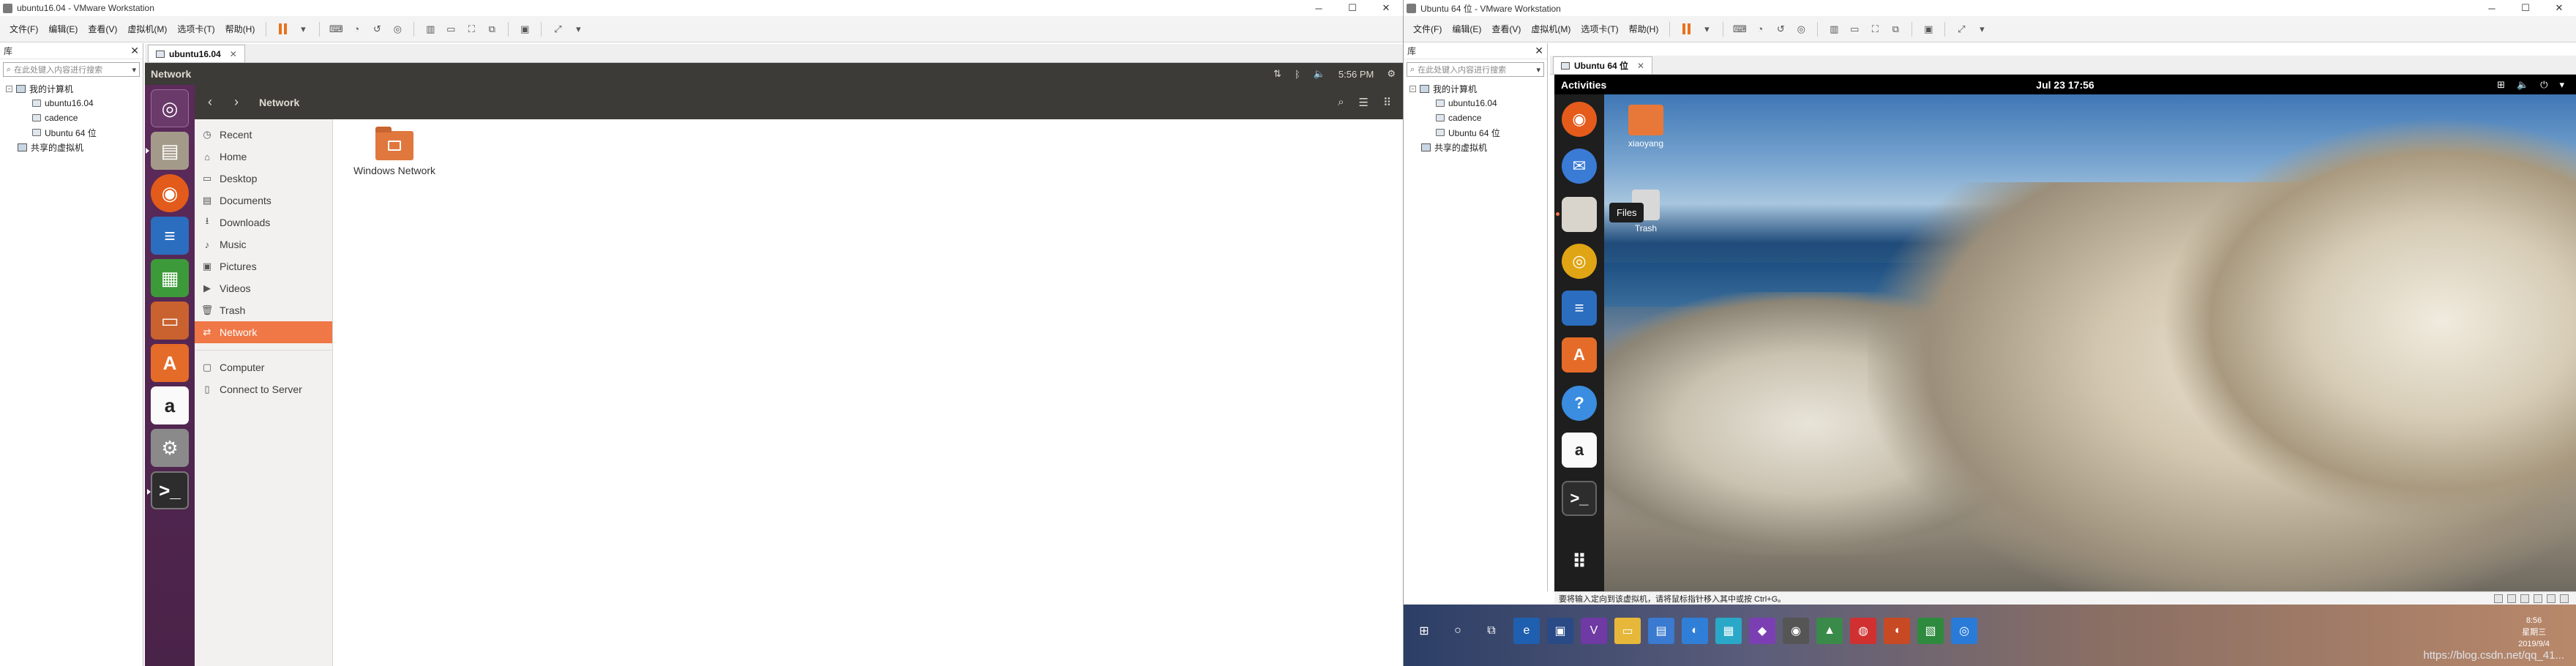 Image resolution: width=2576 pixels, height=666 pixels. What do you see at coordinates (279, 102) in the screenshot?
I see `location-label: Network` at bounding box center [279, 102].